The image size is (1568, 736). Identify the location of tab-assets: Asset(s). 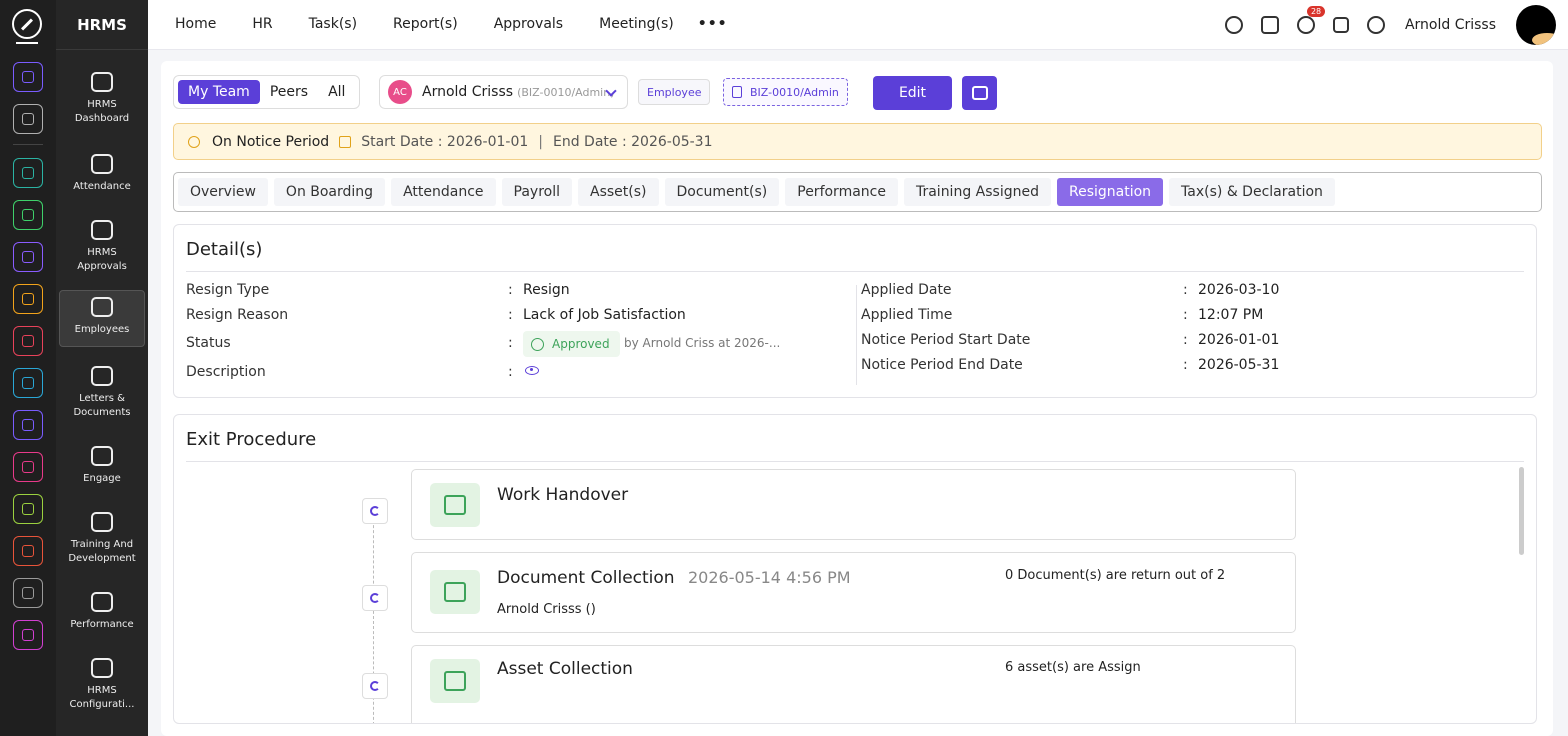
(618, 192).